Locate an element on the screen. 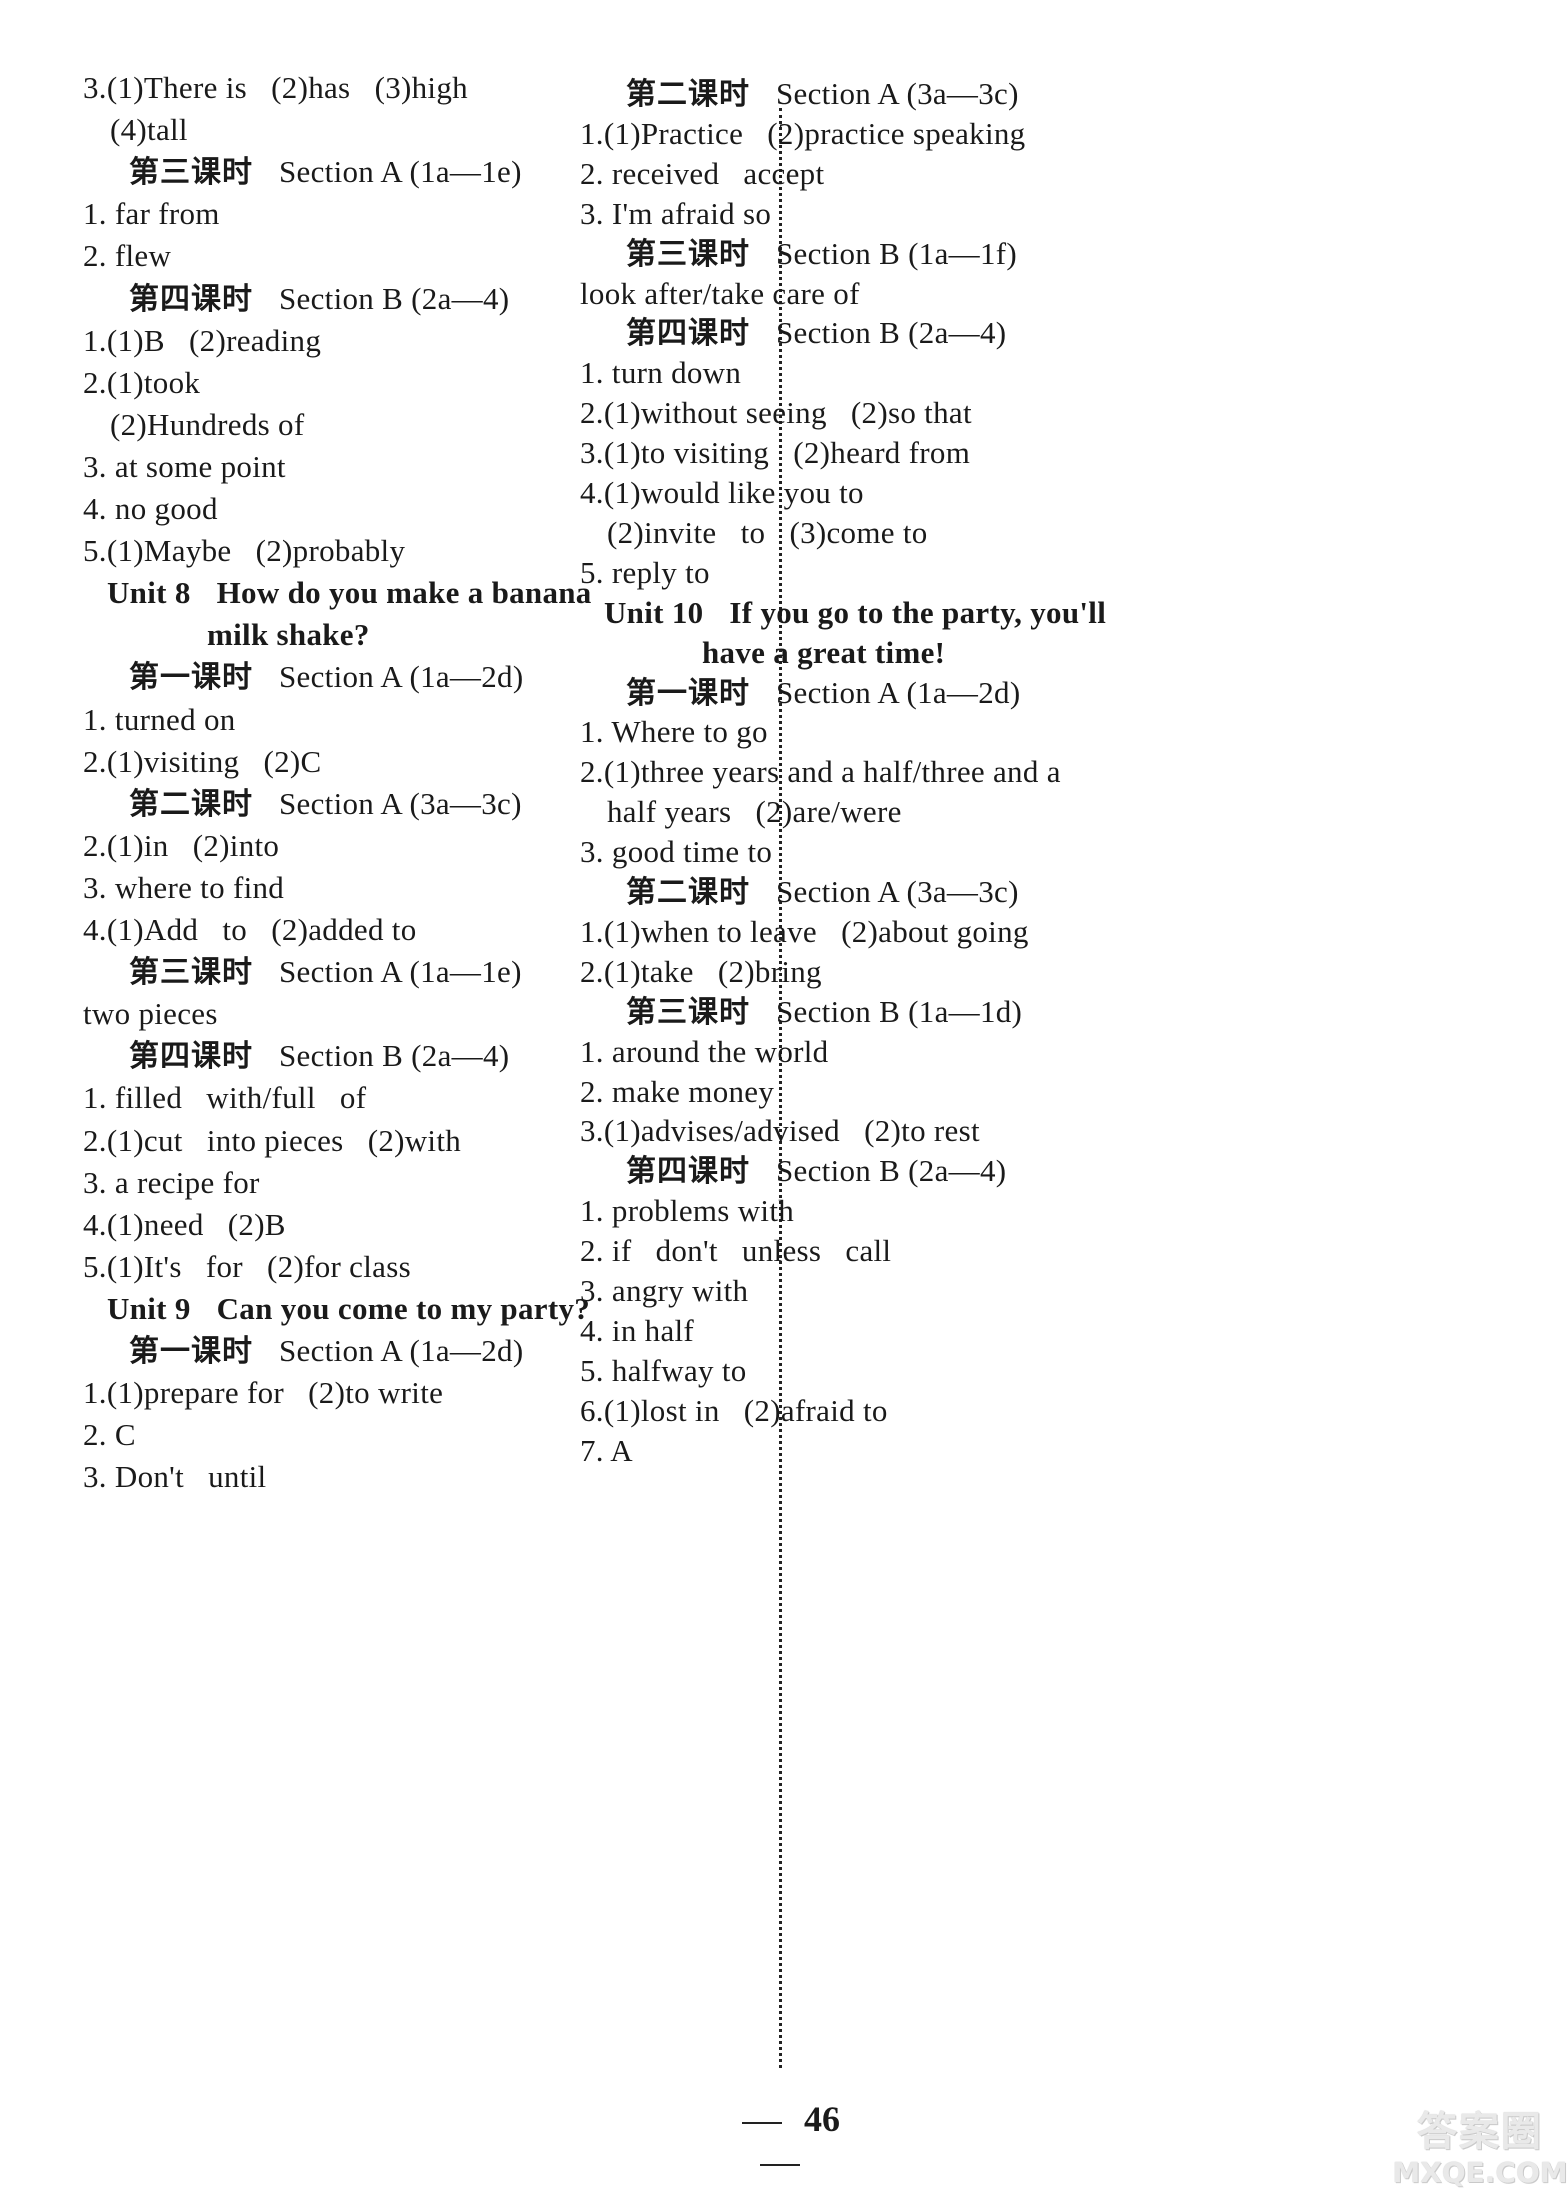  answer-item: 2.(1)cut into pieces (2)with is located at coordinates (272, 1140).